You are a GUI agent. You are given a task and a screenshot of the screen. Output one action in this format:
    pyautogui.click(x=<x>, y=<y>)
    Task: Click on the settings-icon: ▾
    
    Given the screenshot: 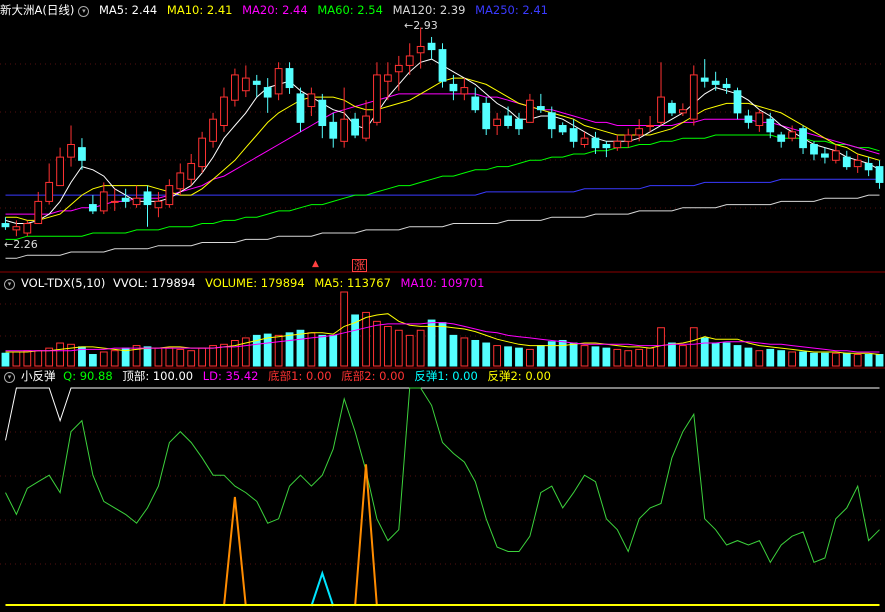 What is the action you would take?
    pyautogui.click(x=84, y=11)
    